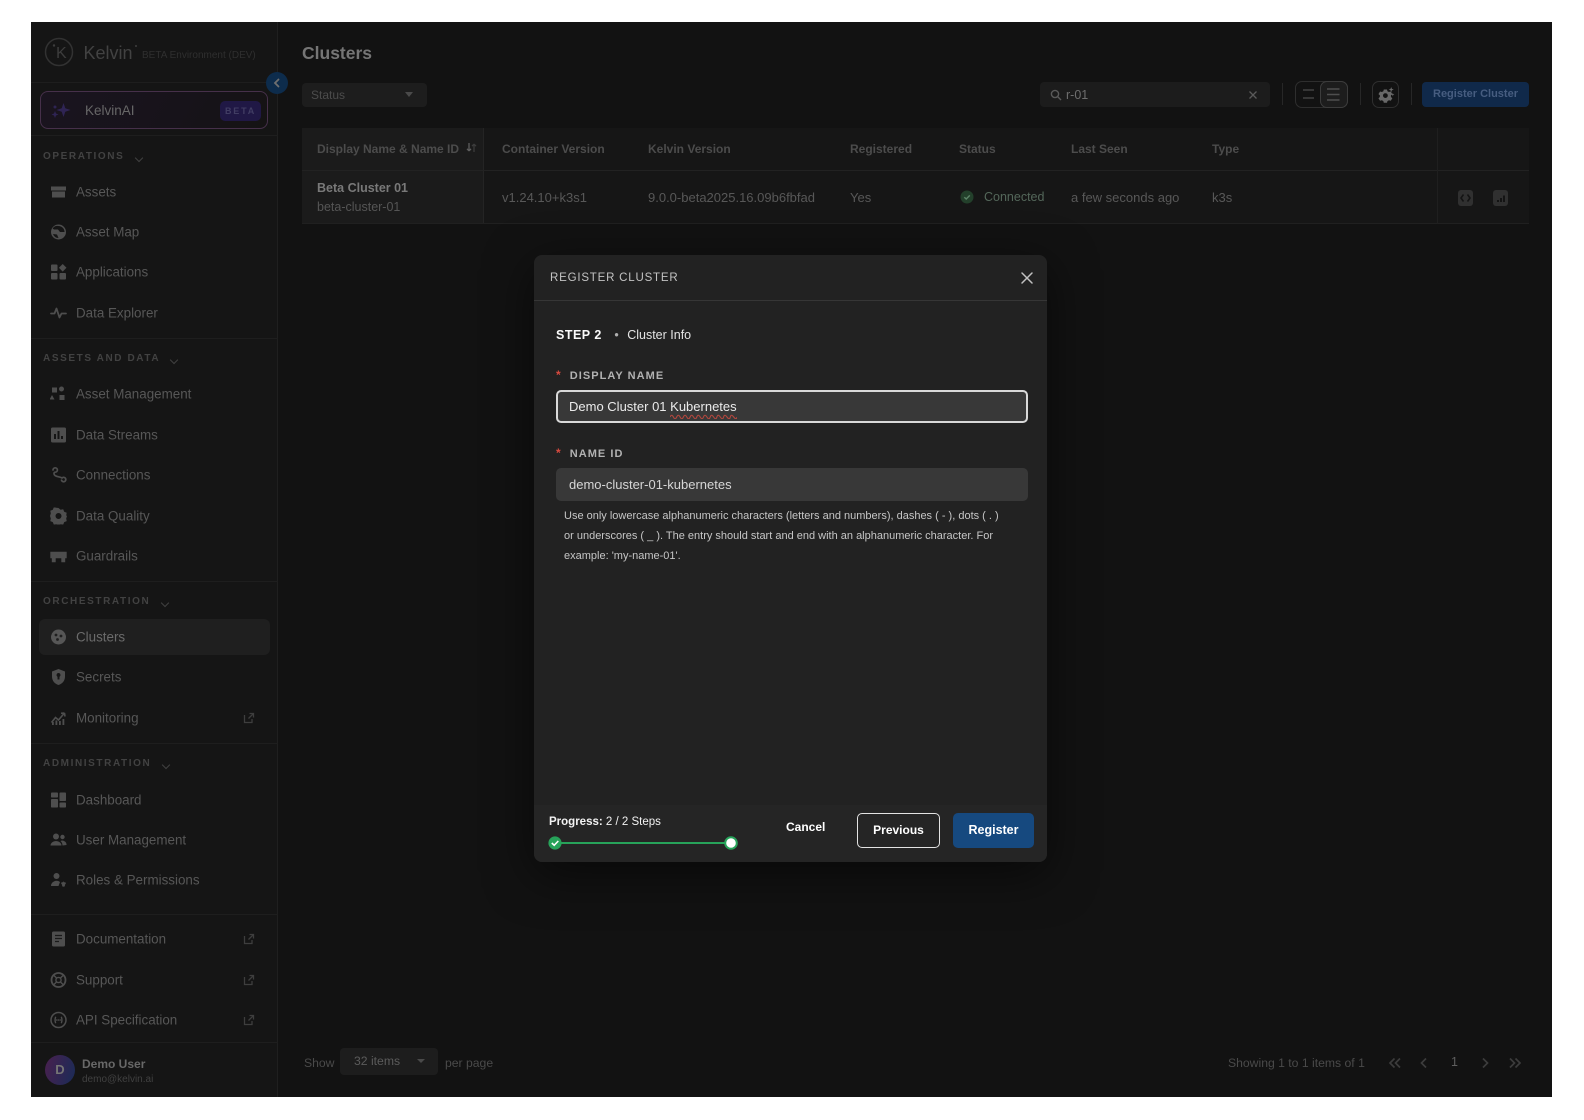  What do you see at coordinates (61, 53) in the screenshot?
I see `svg-text: K` at bounding box center [61, 53].